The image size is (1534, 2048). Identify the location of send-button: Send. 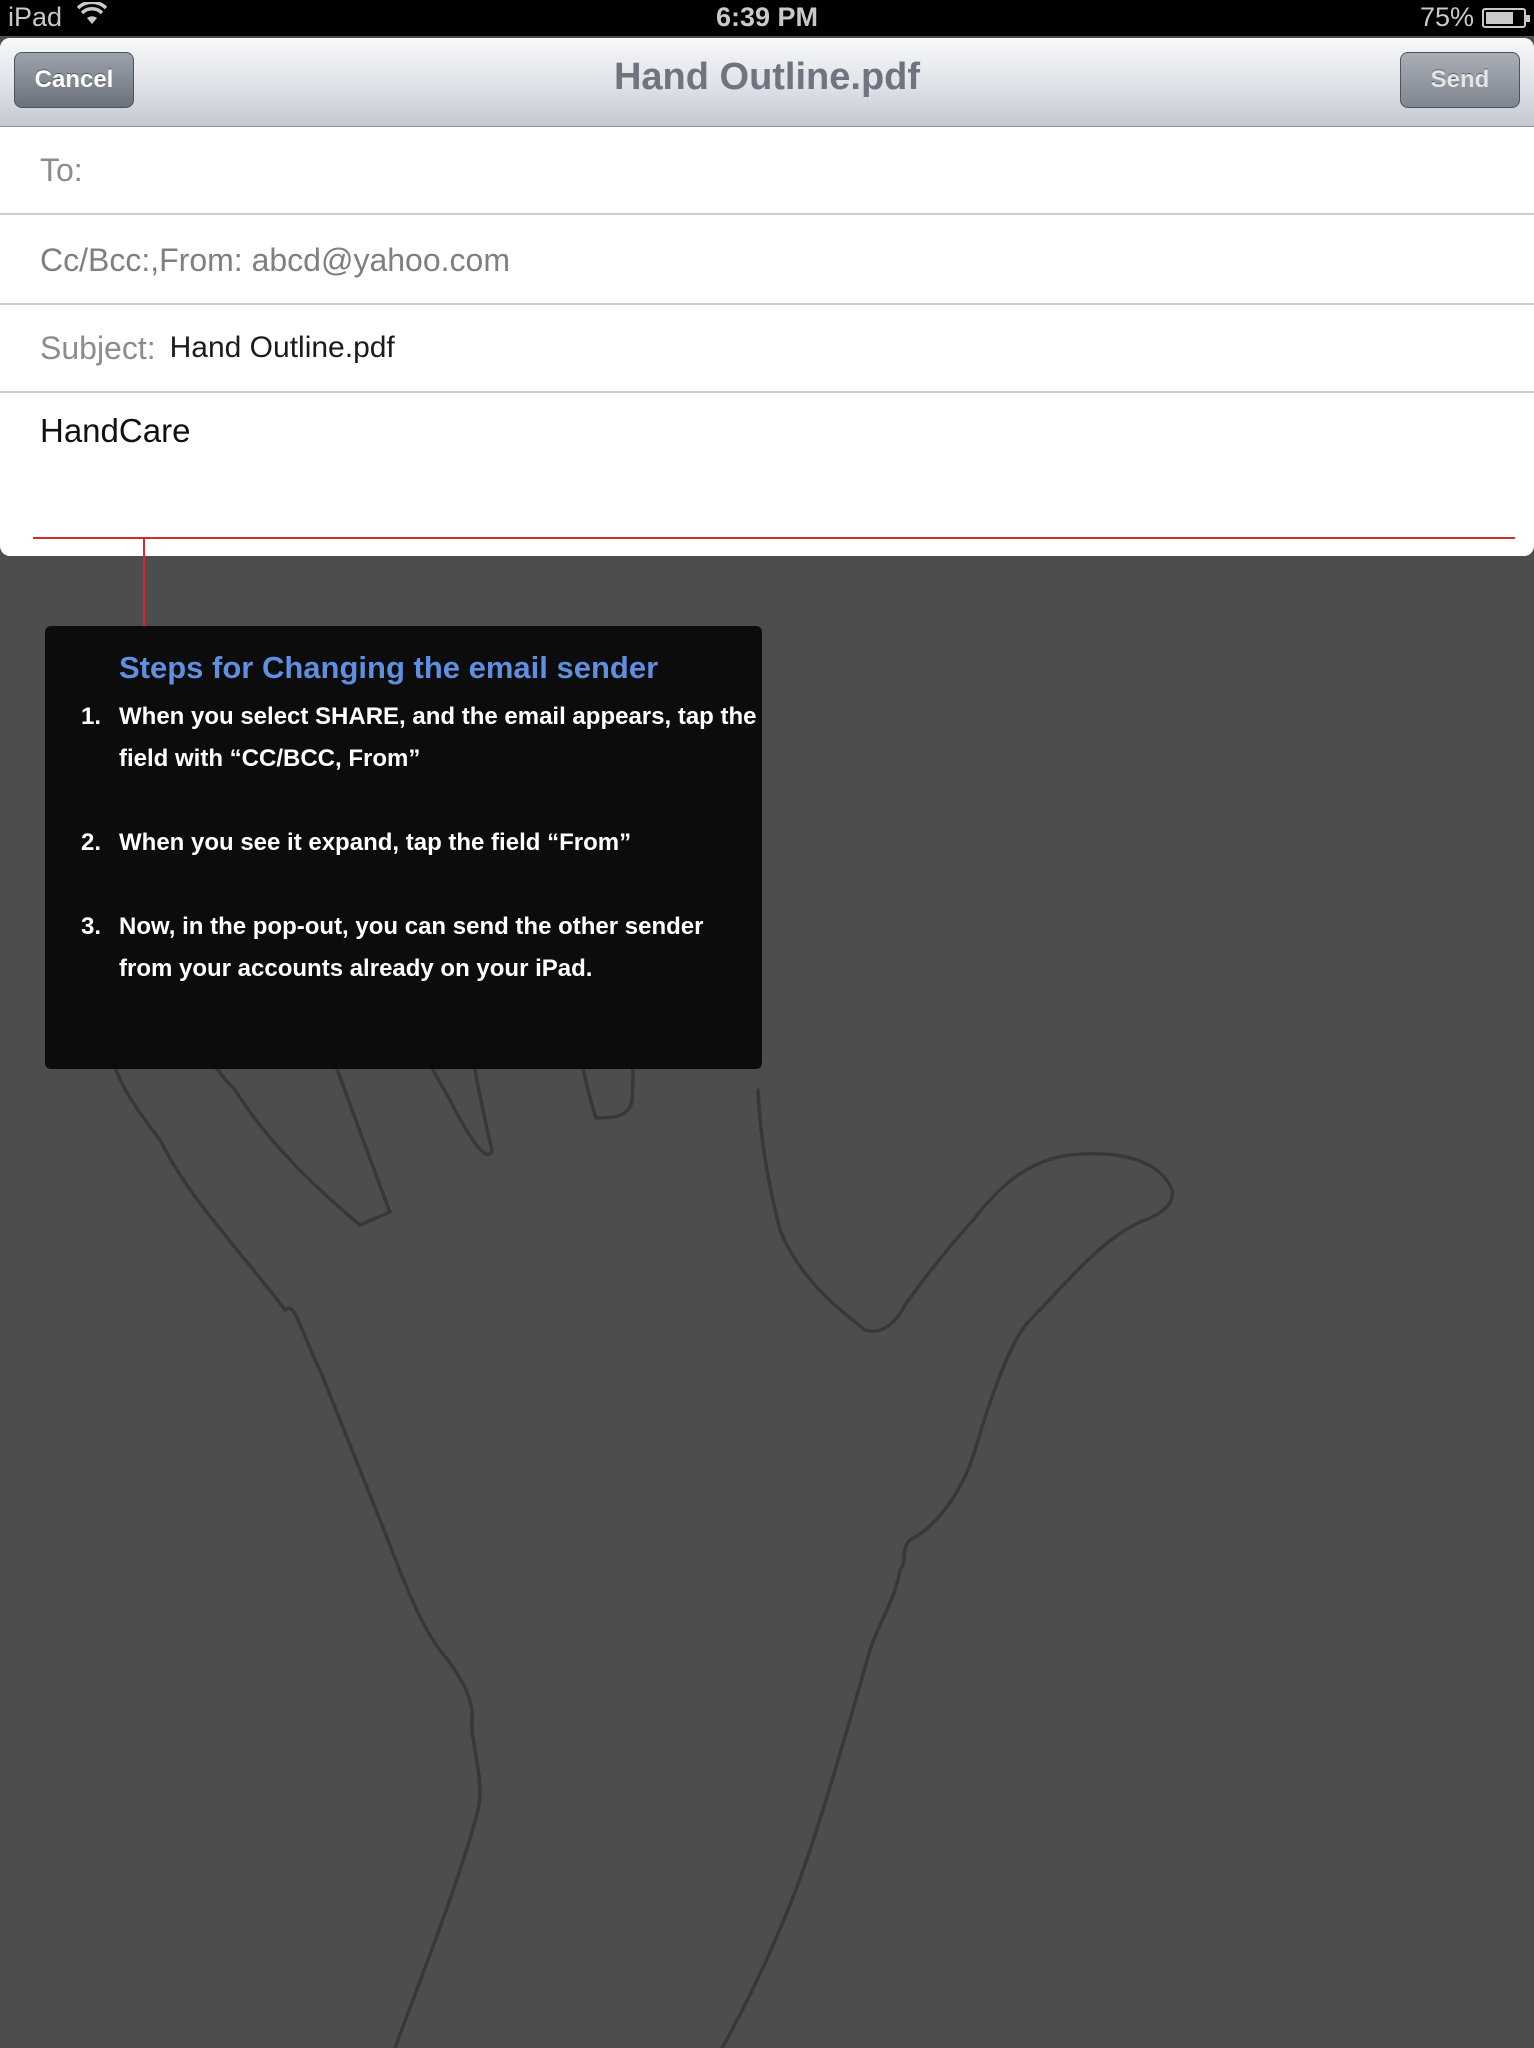
(1460, 80).